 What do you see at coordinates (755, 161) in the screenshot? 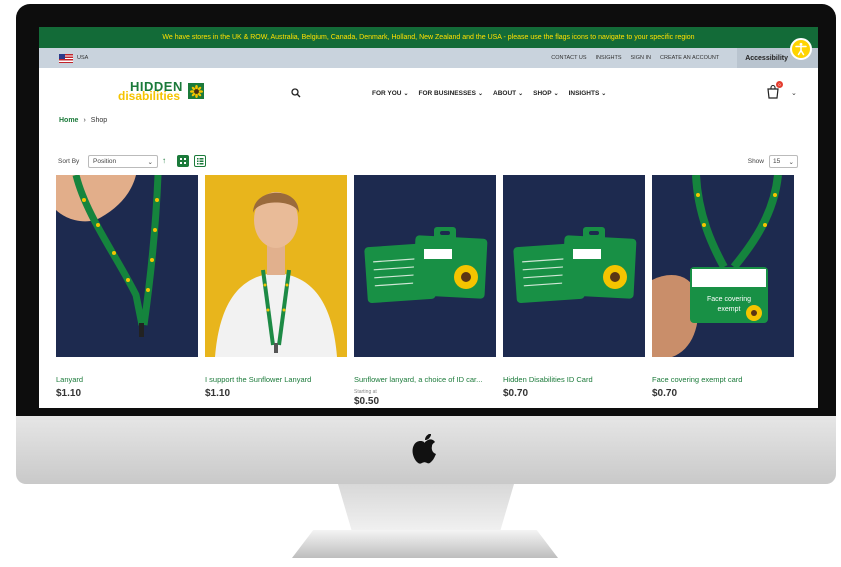
I see `show-label: Show` at bounding box center [755, 161].